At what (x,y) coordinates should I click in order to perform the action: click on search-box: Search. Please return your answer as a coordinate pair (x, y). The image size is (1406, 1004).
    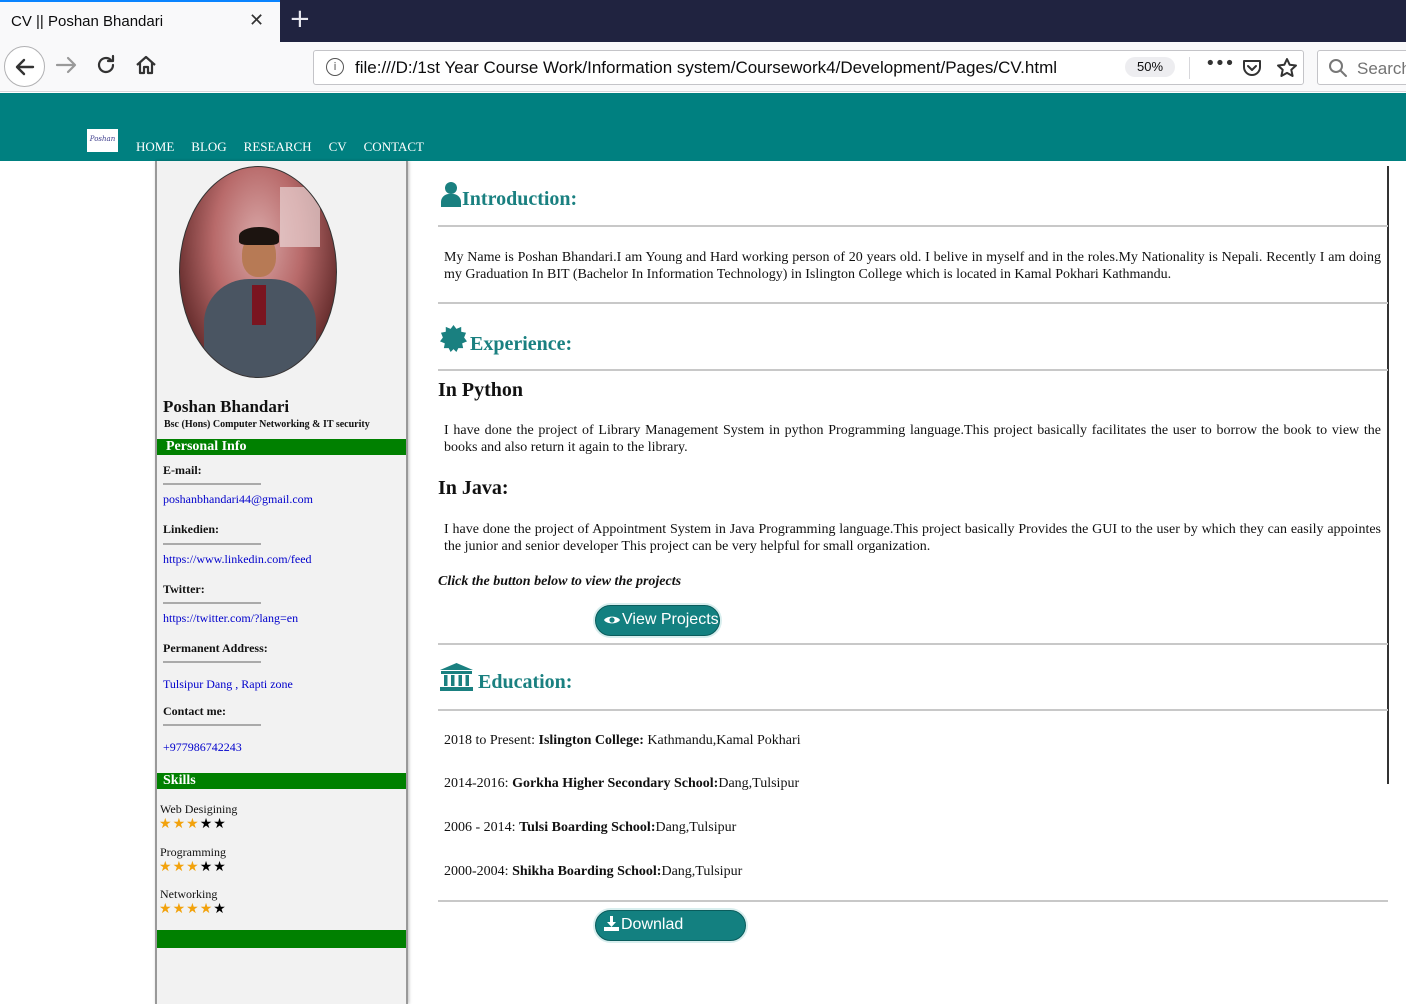
    Looking at the image, I should click on (1361, 67).